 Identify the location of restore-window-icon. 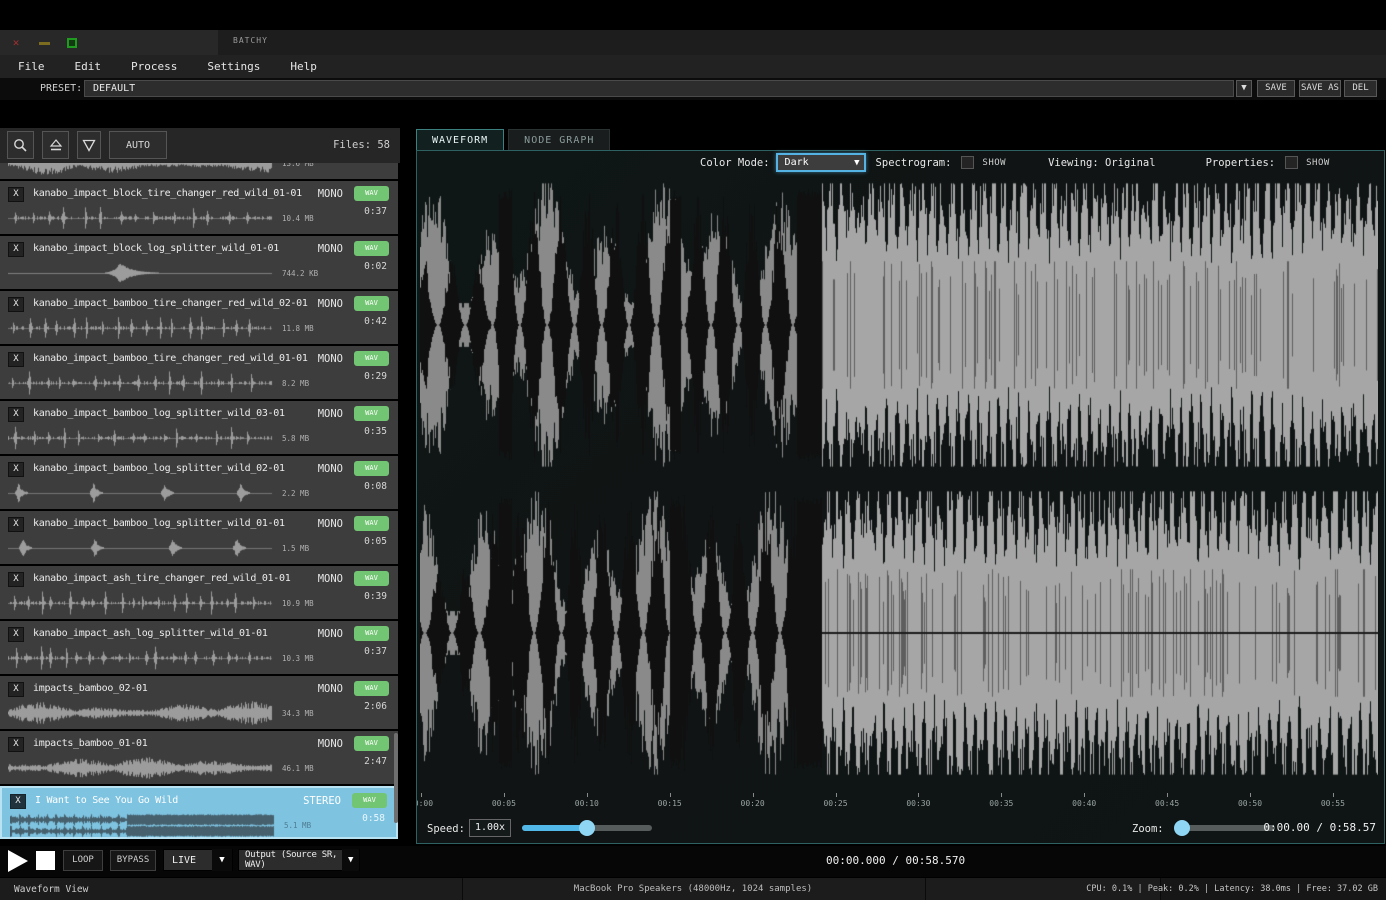
(72, 42).